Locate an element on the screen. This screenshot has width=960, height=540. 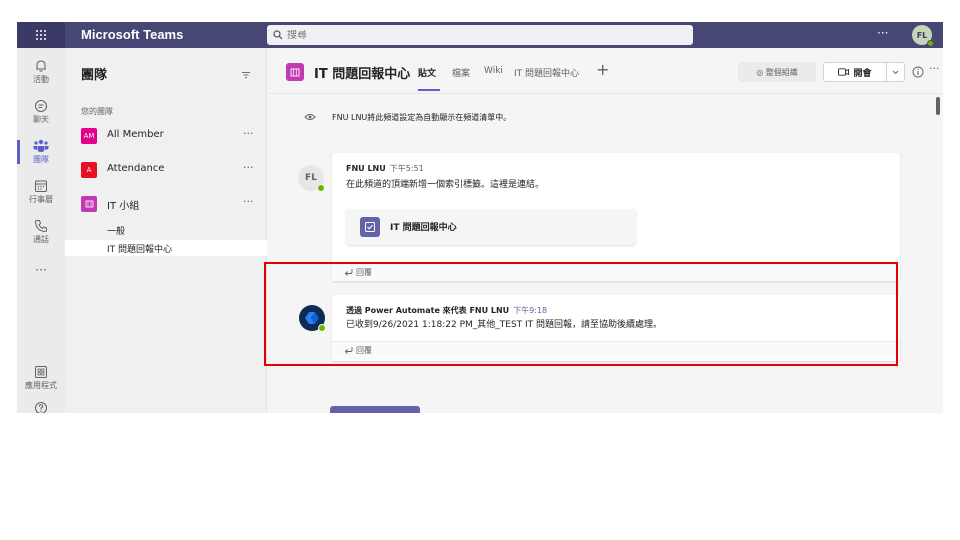
team-row-all-member: AM All Member ··· is located at coordinates (166, 136).